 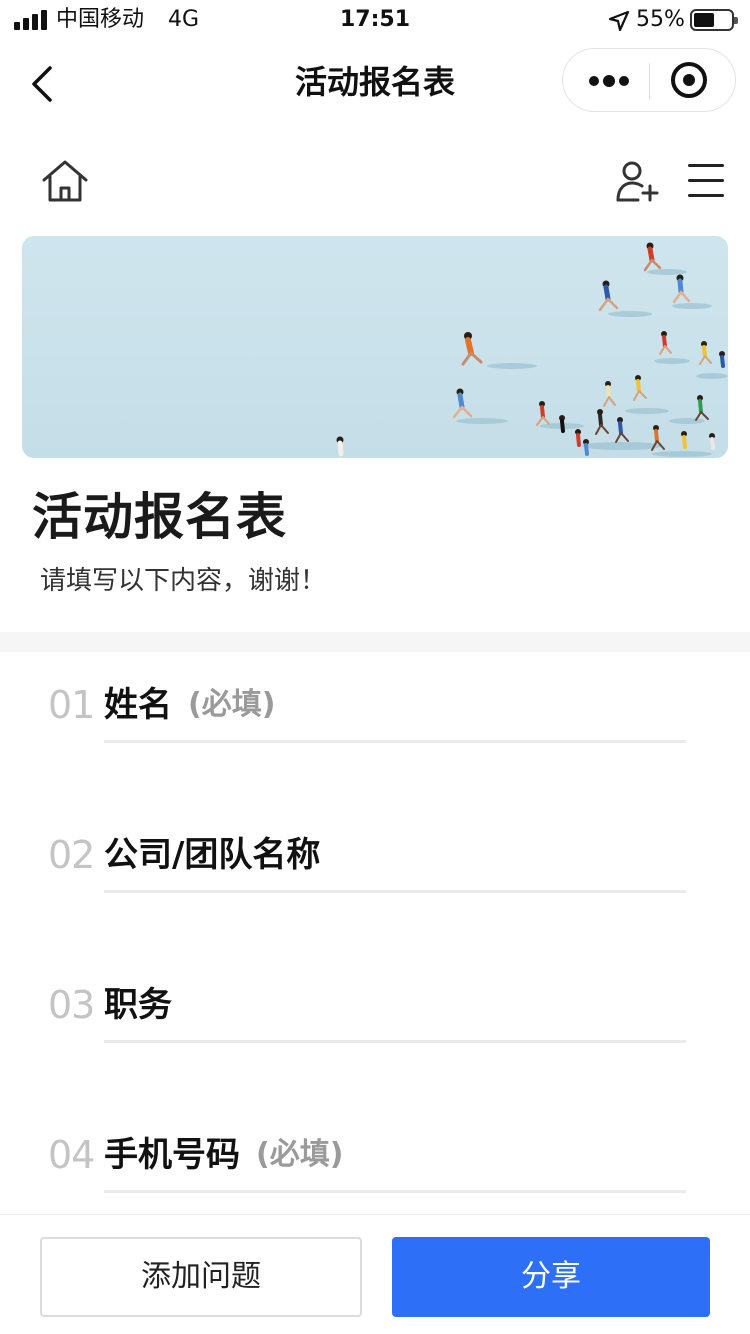 I want to click on bottom-action-bar: 添加问题 分享, so click(x=375, y=1274).